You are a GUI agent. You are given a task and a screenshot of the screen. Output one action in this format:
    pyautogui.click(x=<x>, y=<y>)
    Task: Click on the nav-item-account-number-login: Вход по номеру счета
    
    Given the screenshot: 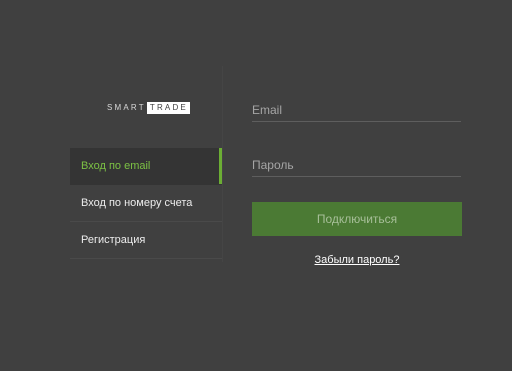 What is the action you would take?
    pyautogui.click(x=146, y=203)
    